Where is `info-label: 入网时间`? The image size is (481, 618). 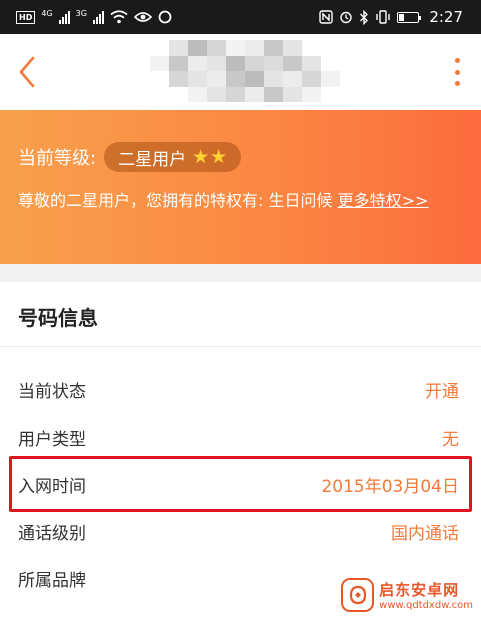 info-label: 入网时间 is located at coordinates (52, 486).